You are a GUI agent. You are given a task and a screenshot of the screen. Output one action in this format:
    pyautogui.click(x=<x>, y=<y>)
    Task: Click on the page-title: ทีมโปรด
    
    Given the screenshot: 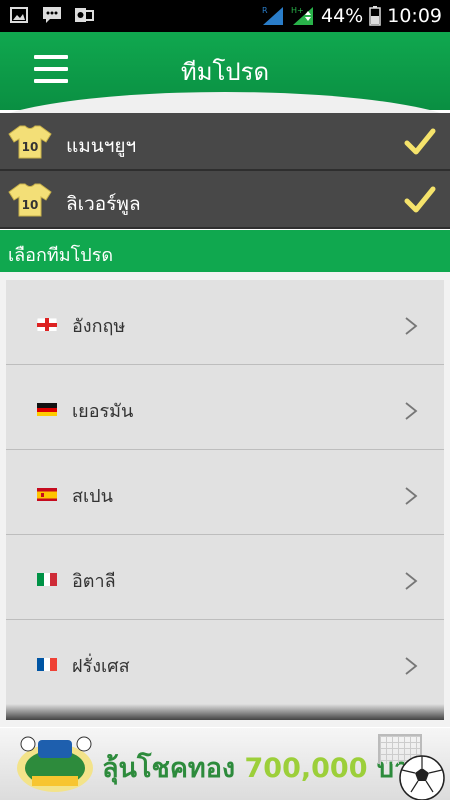 What is the action you would take?
    pyautogui.click(x=225, y=72)
    